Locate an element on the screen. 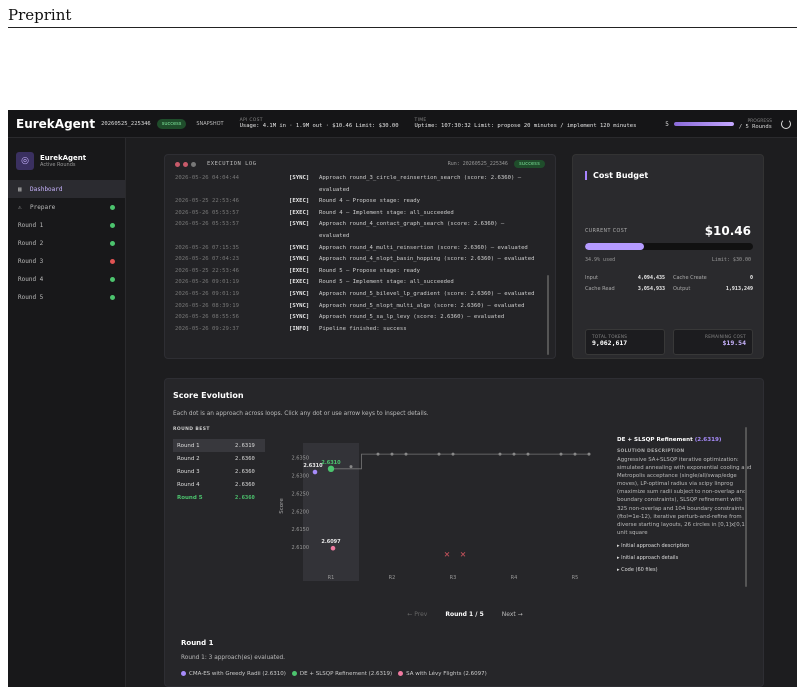 Image resolution: width=805 pixels, height=690 pixels. legend-item: DE + SLSQP Refinement (2.6319) is located at coordinates (342, 674).